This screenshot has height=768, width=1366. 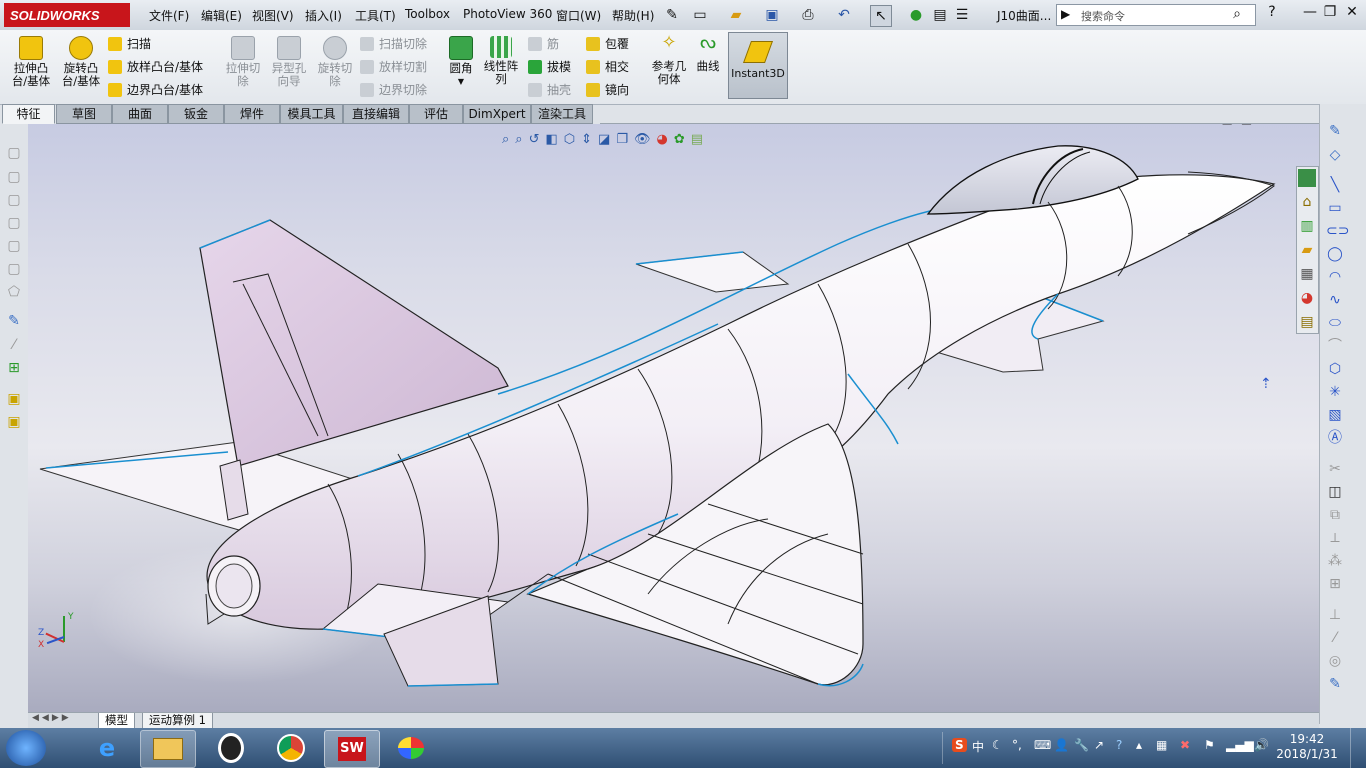 What do you see at coordinates (311, 114) in the screenshot?
I see `tab-mold-tools: 模具工具` at bounding box center [311, 114].